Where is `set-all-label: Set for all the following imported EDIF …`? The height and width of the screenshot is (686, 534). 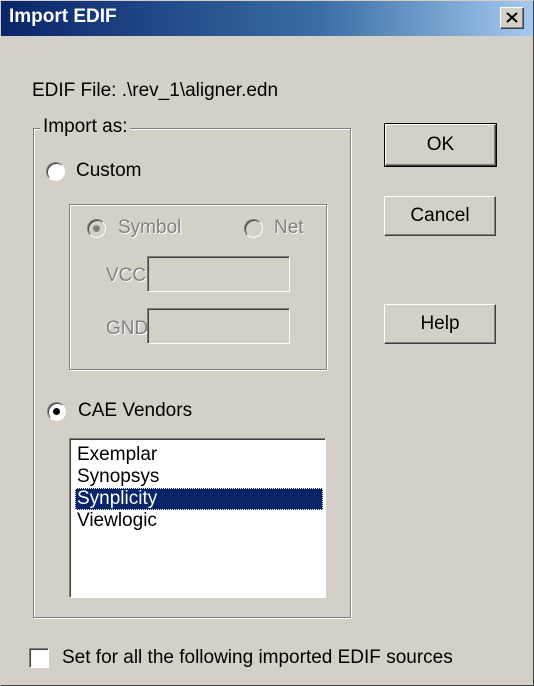 set-all-label: Set for all the following imported EDIF … is located at coordinates (257, 658).